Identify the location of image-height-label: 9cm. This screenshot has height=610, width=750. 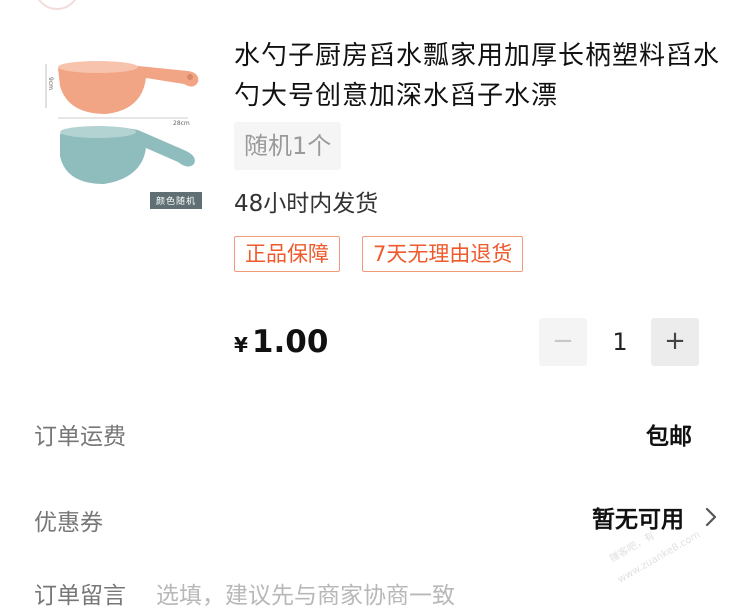
(50, 83).